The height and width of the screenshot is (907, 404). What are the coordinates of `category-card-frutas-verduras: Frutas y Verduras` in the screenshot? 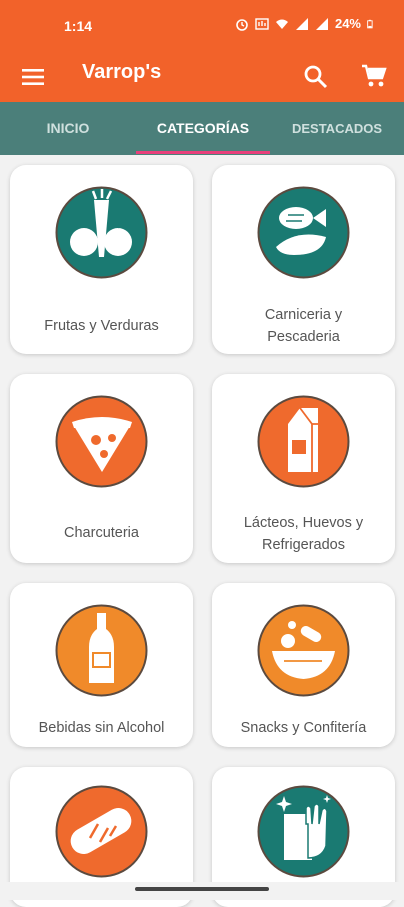 It's located at (101, 259).